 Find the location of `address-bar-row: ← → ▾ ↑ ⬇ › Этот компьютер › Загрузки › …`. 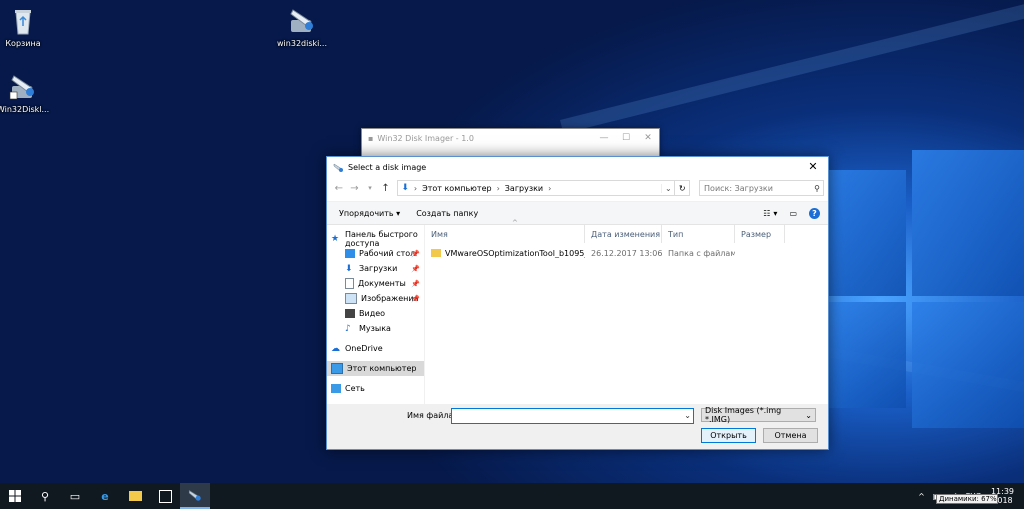

address-bar-row: ← → ▾ ↑ ⬇ › Этот компьютер › Загрузки › … is located at coordinates (577, 188).